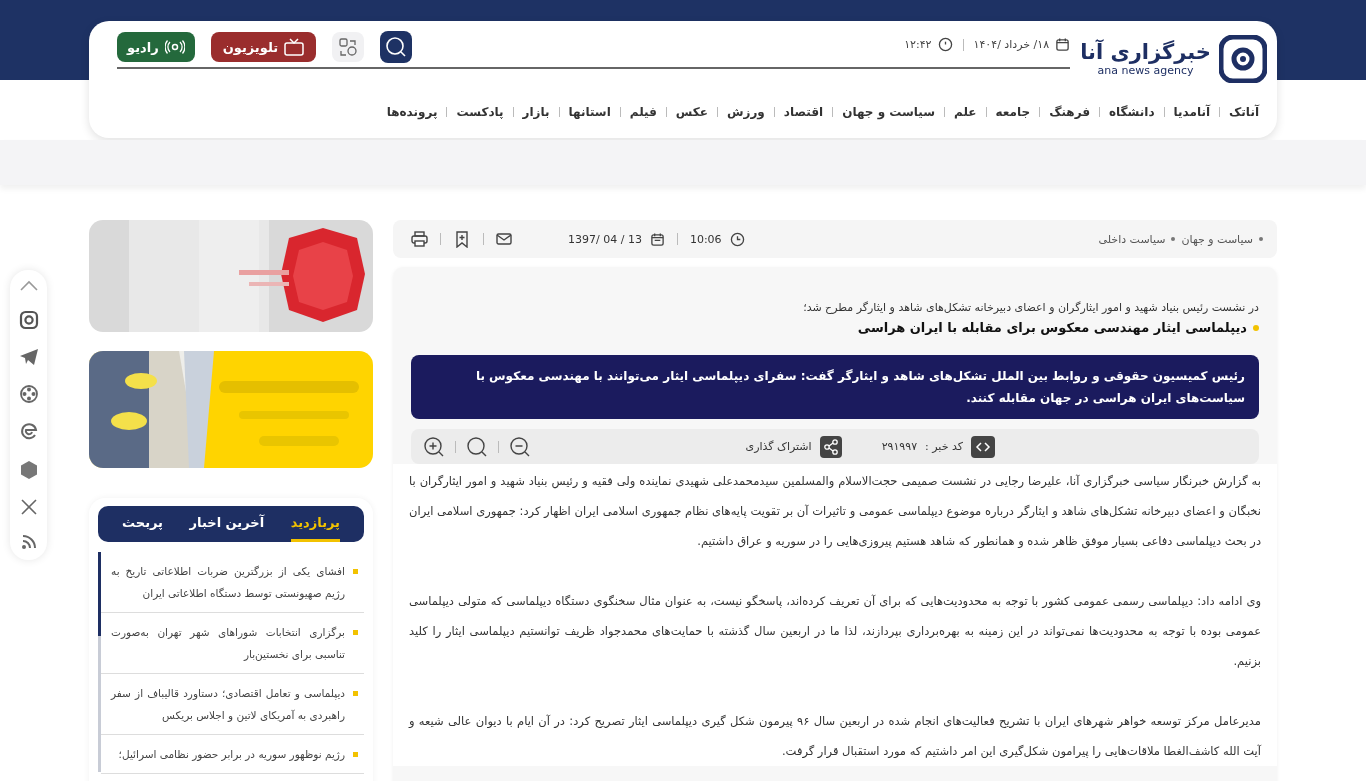 This screenshot has height=781, width=1366. Describe the element at coordinates (1145, 53) in the screenshot. I see `logo-name: خبرگزاری آنا` at that location.